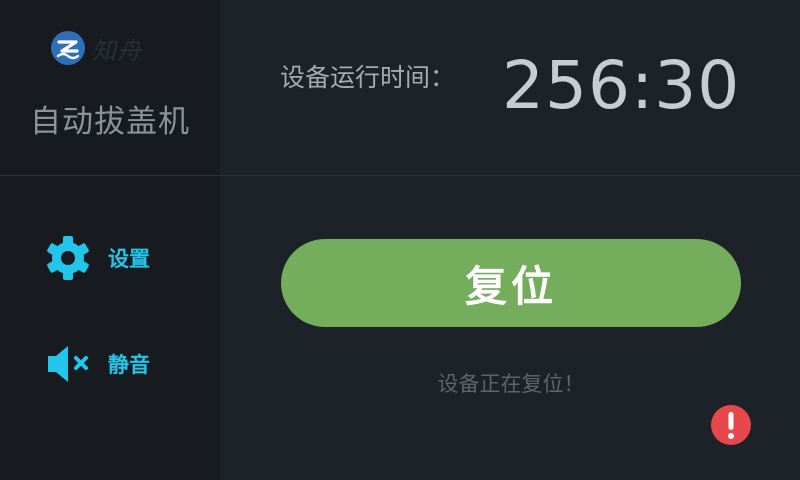 The image size is (800, 480). What do you see at coordinates (68, 48) in the screenshot?
I see `company-logo-icon` at bounding box center [68, 48].